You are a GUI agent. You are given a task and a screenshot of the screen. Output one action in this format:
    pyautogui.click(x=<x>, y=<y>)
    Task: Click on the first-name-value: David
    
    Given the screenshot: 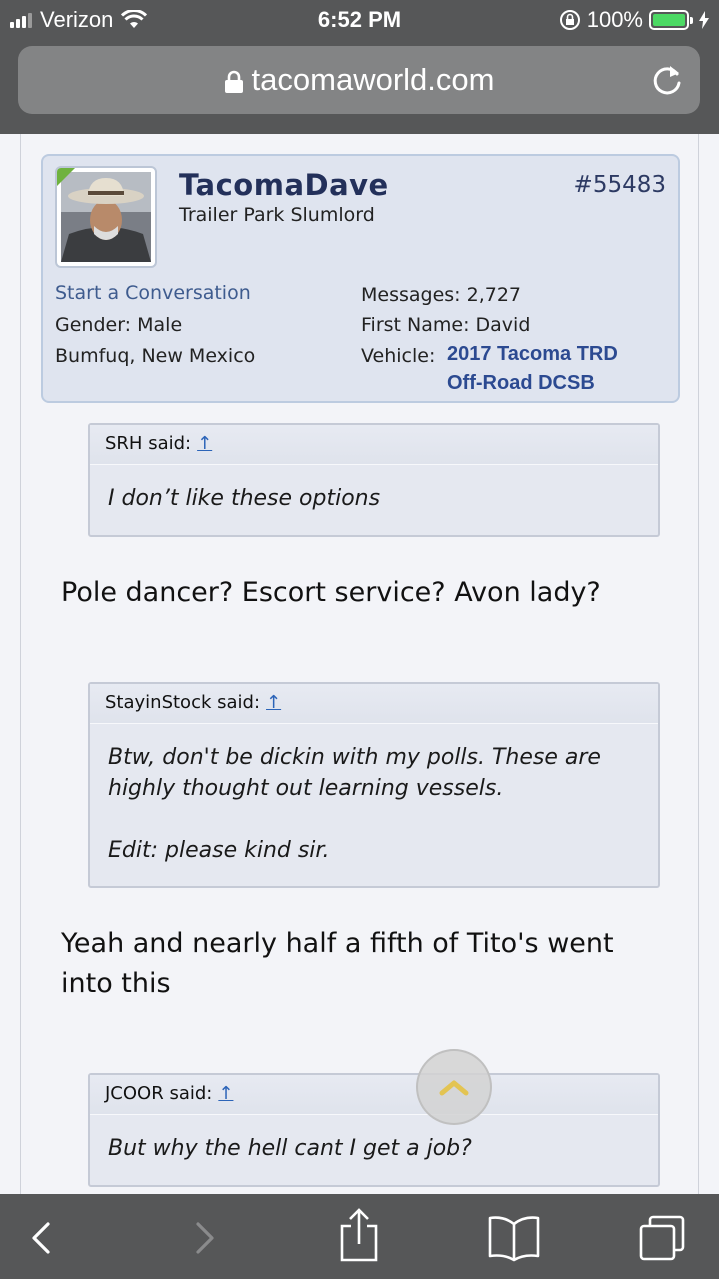 What is the action you would take?
    pyautogui.click(x=503, y=325)
    